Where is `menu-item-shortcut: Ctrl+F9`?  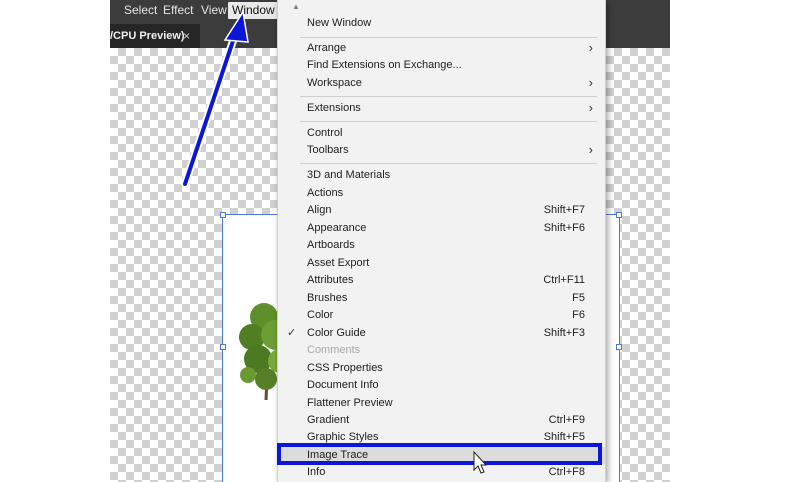
menu-item-shortcut: Ctrl+F9 is located at coordinates (566, 420).